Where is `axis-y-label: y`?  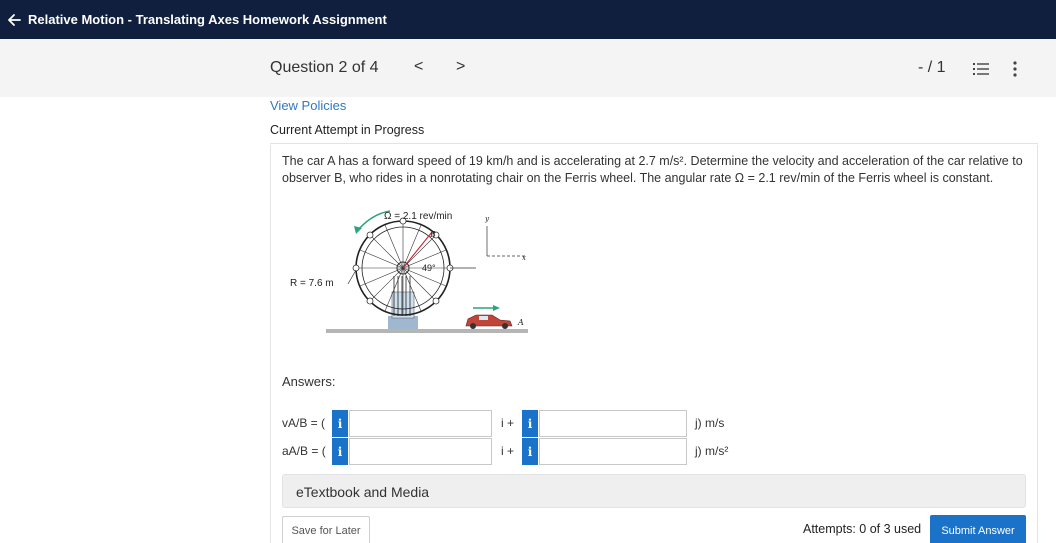
axis-y-label: y is located at coordinates (487, 219).